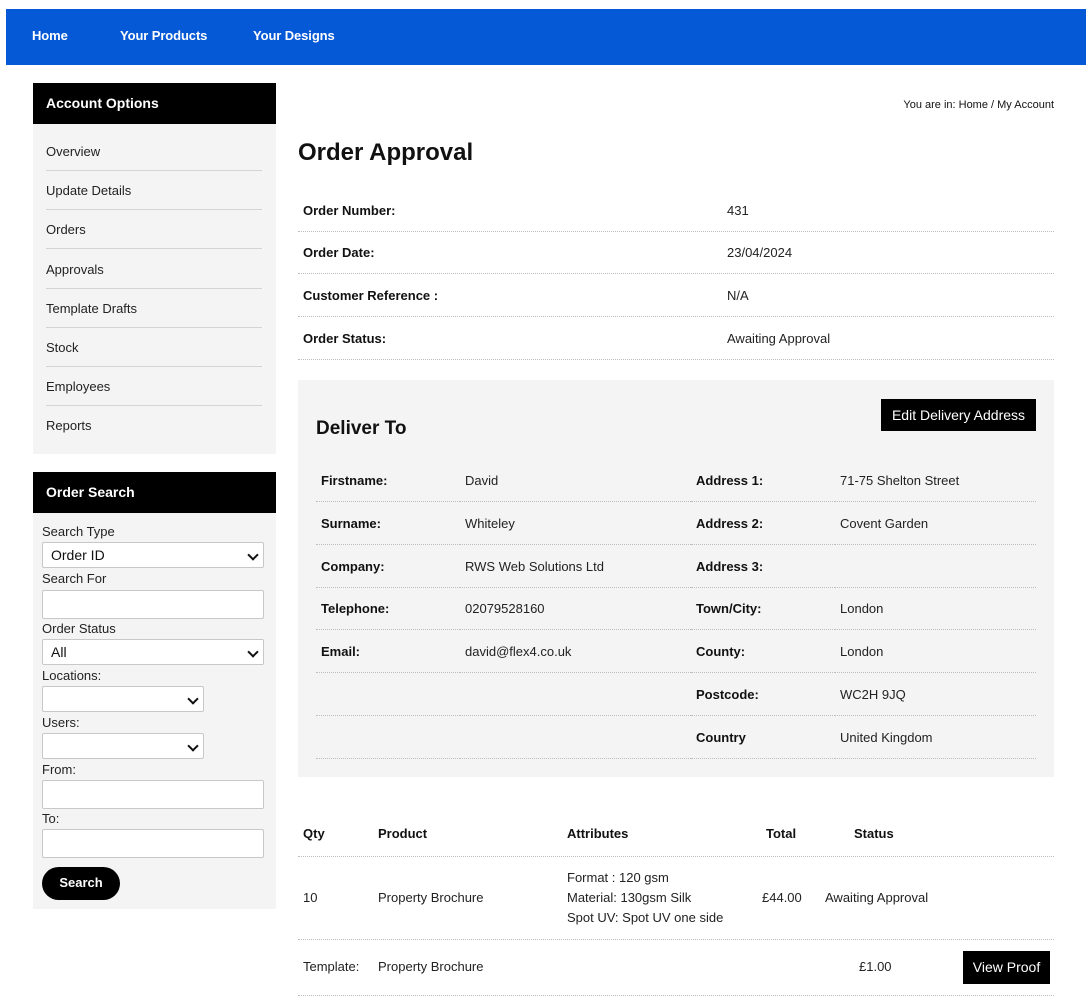  Describe the element at coordinates (782, 897) in the screenshot. I see `product-total: £44.00` at that location.